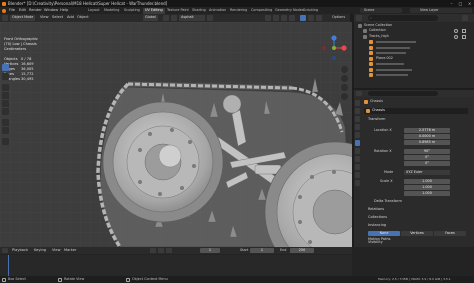 The height and width of the screenshot is (283, 474). Describe the element at coordinates (377, 218) in the screenshot. I see `section-collections: Collections` at that location.